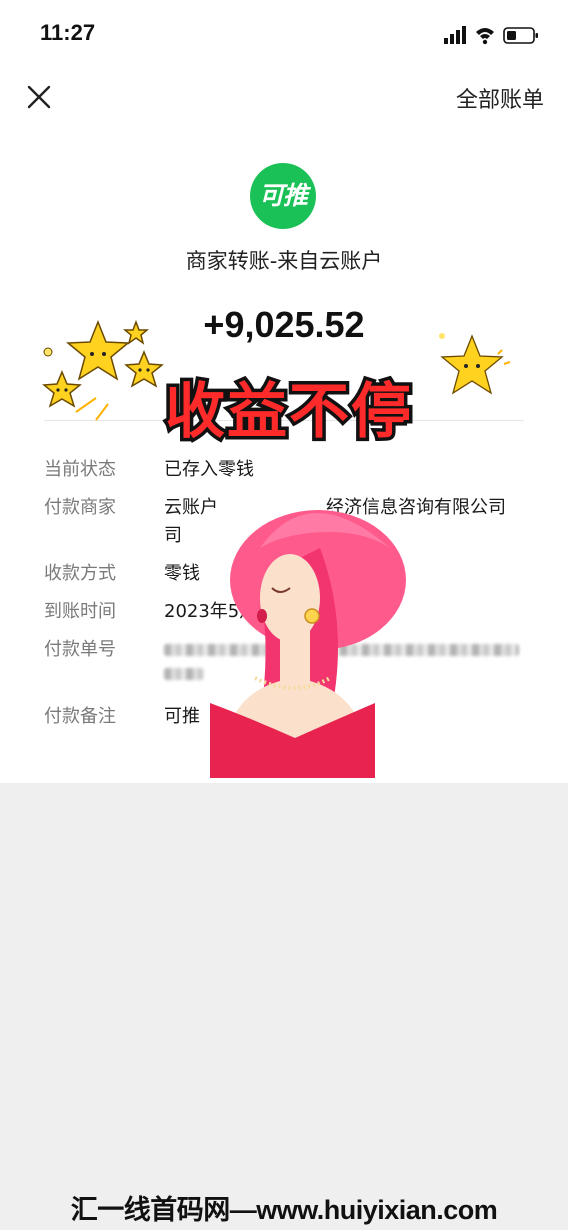 The width and height of the screenshot is (568, 1230). Describe the element at coordinates (80, 649) in the screenshot. I see `detail-label: 付款单号` at that location.